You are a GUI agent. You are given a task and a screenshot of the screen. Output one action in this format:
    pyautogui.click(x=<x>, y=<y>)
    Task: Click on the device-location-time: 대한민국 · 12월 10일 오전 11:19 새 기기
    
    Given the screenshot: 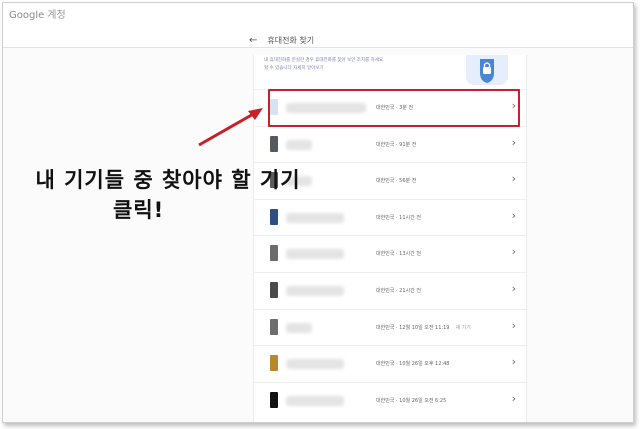 What is the action you would take?
    pyautogui.click(x=423, y=327)
    